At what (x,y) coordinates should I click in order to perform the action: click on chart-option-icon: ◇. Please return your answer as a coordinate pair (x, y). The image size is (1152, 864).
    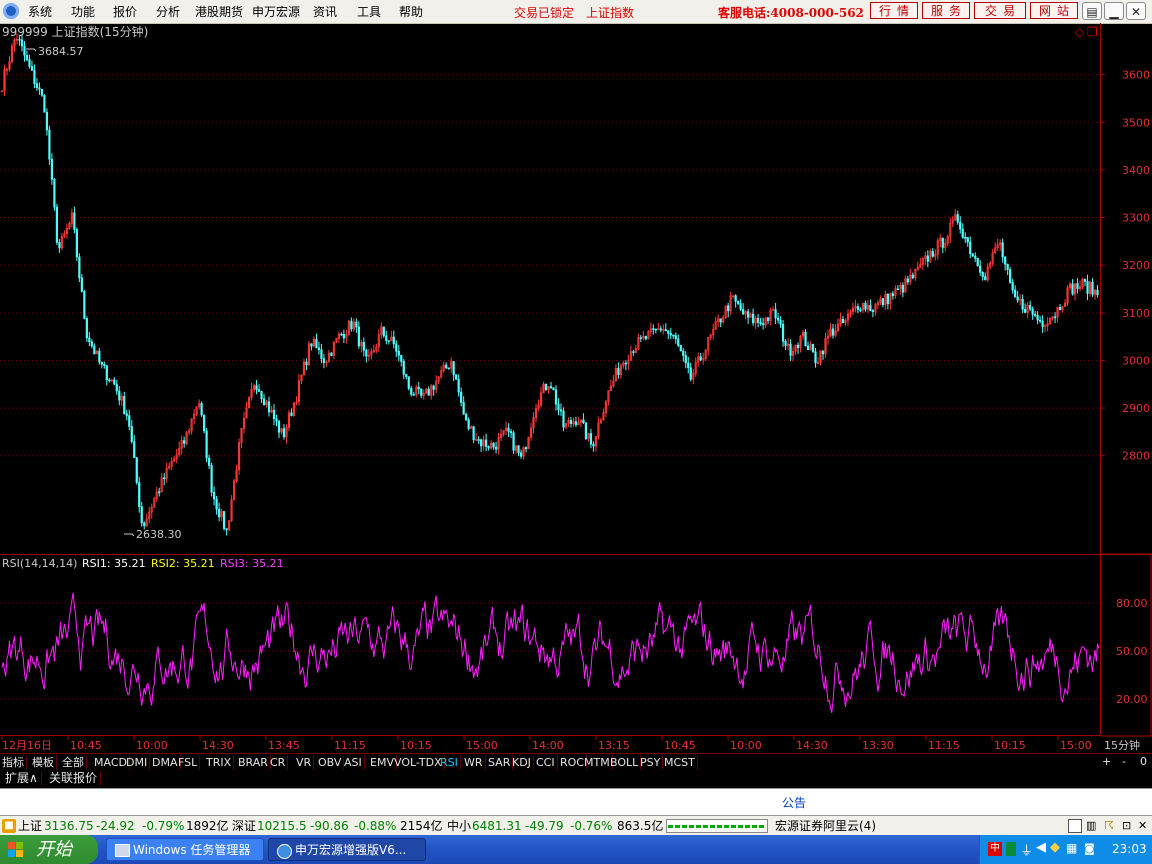
    Looking at the image, I should click on (1080, 32).